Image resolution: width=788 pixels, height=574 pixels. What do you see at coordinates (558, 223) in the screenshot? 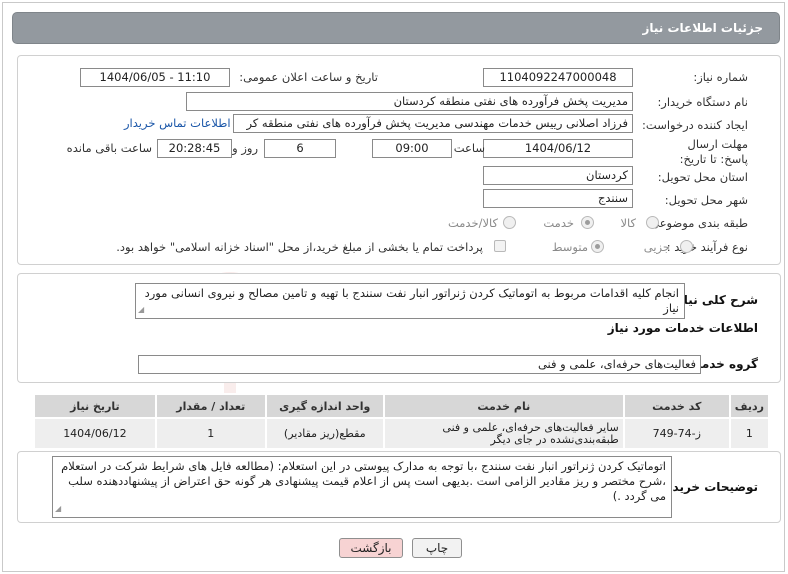
I see `category-option-service: خدمت` at bounding box center [558, 223].